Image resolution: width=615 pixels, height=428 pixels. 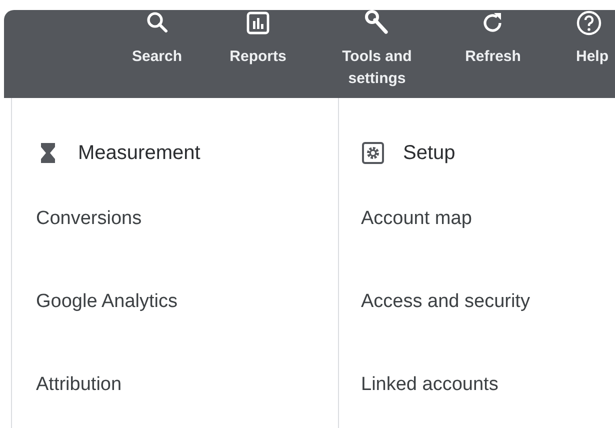 I want to click on refresh-button: Refresh, so click(x=493, y=54).